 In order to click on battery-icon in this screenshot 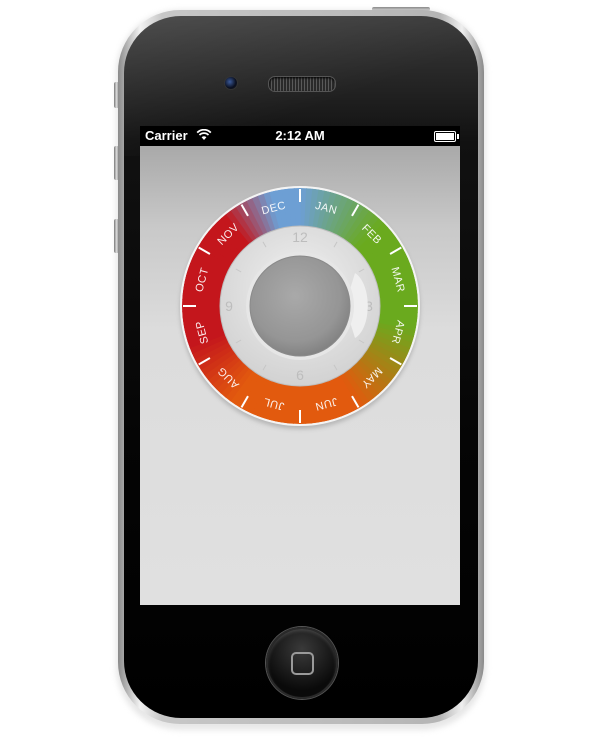, I will do `click(446, 136)`.